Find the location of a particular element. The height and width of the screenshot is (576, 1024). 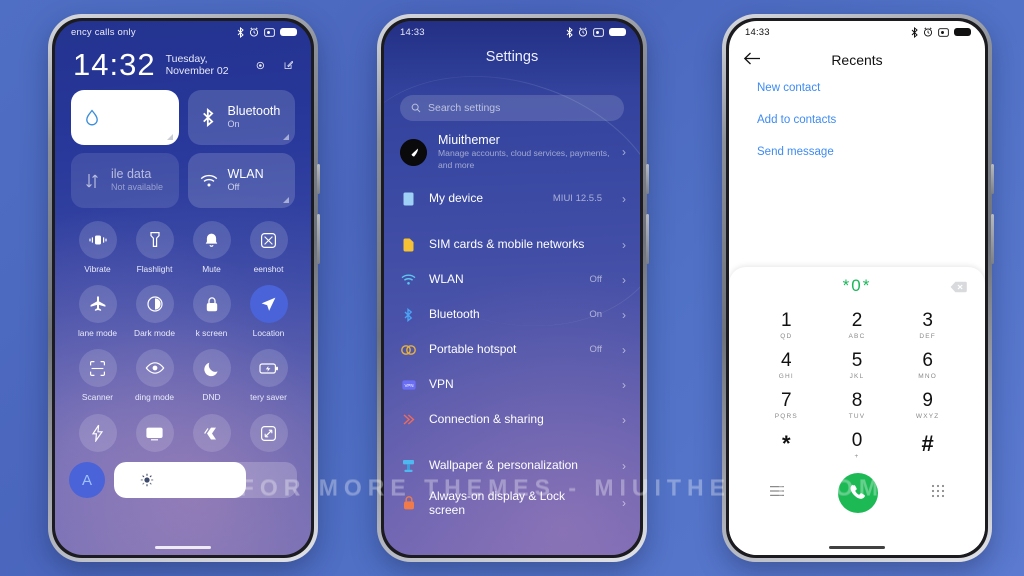

key-digit: 2 is located at coordinates (857, 320).